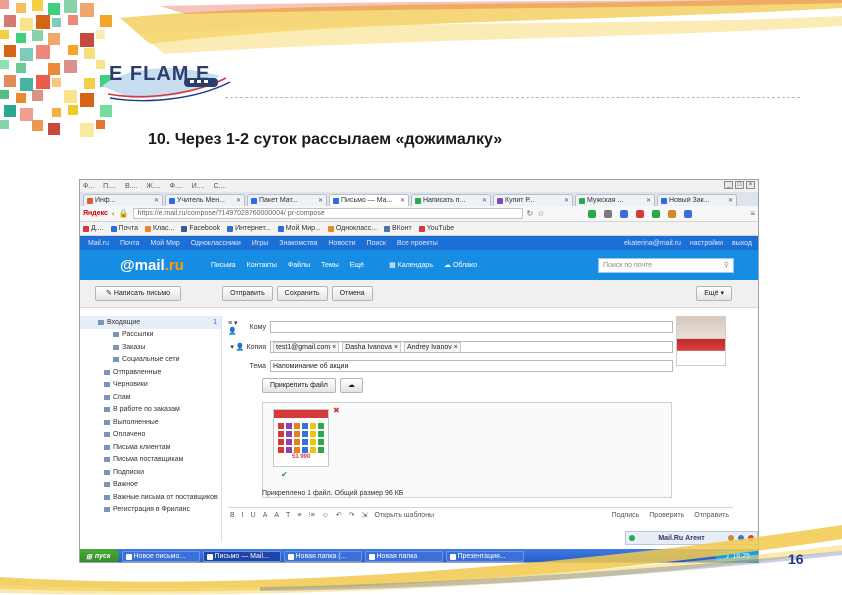 Image resolution: width=842 pixels, height=595 pixels. I want to click on folder-item: Входящие 1, so click(150, 322).